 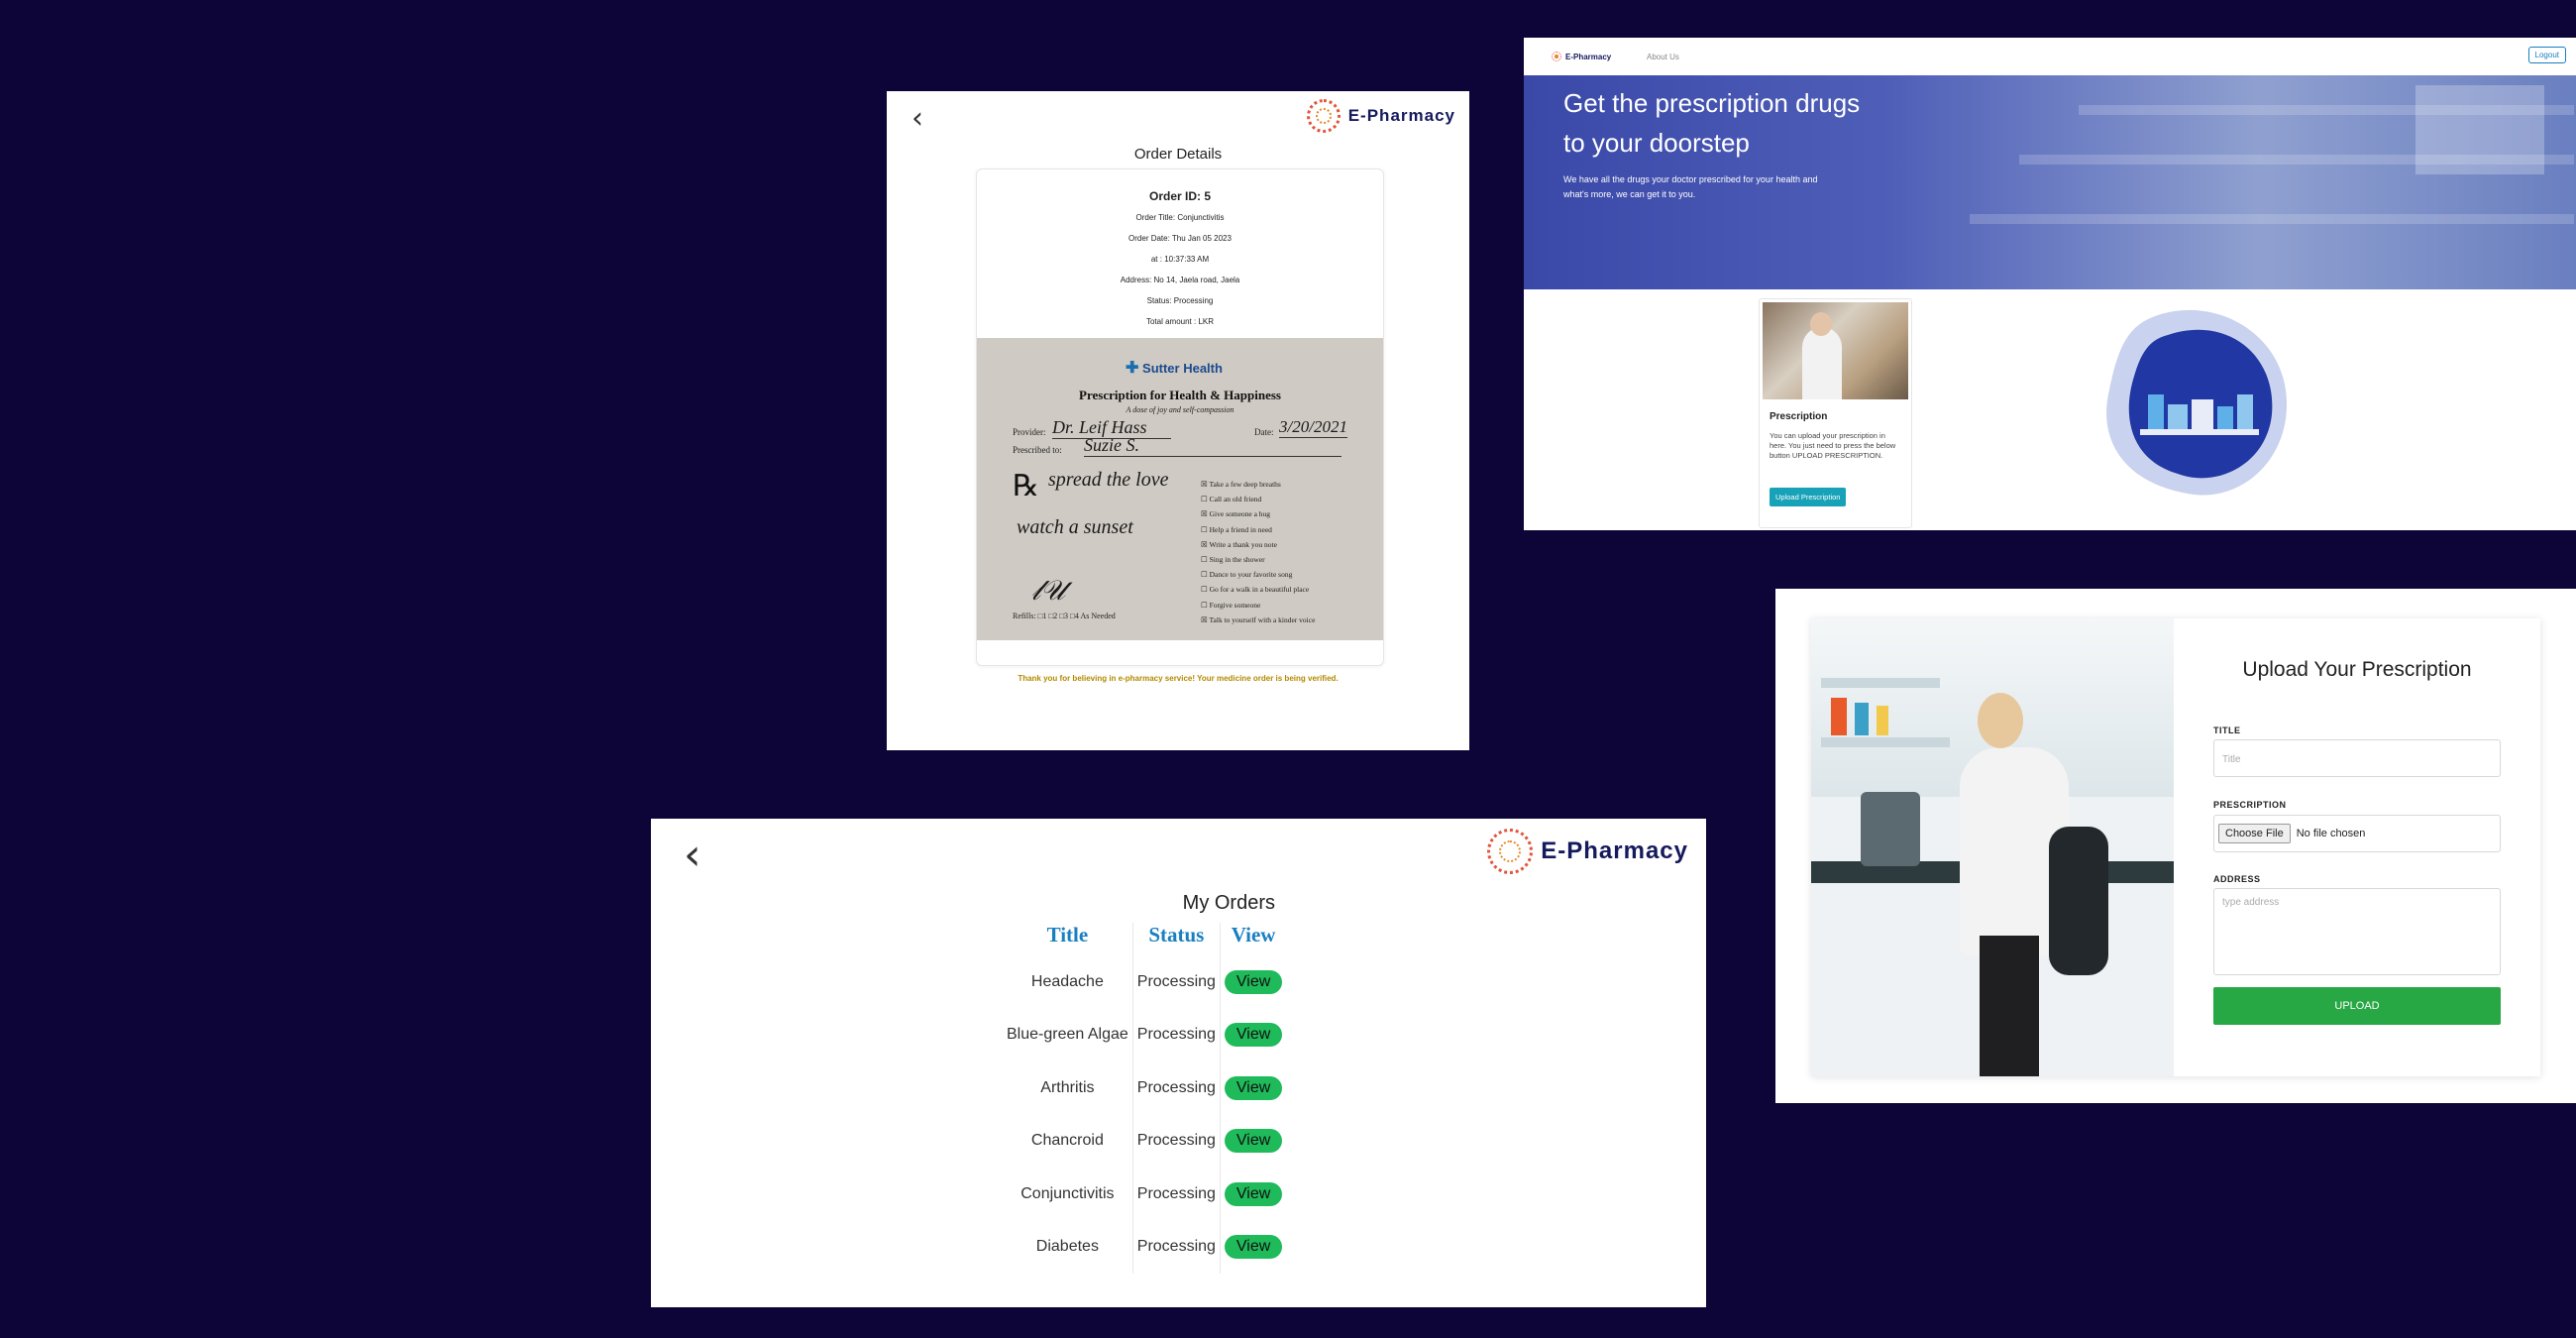 What do you see at coordinates (1067, 1247) in the screenshot?
I see `order-title-cell: Diabetes` at bounding box center [1067, 1247].